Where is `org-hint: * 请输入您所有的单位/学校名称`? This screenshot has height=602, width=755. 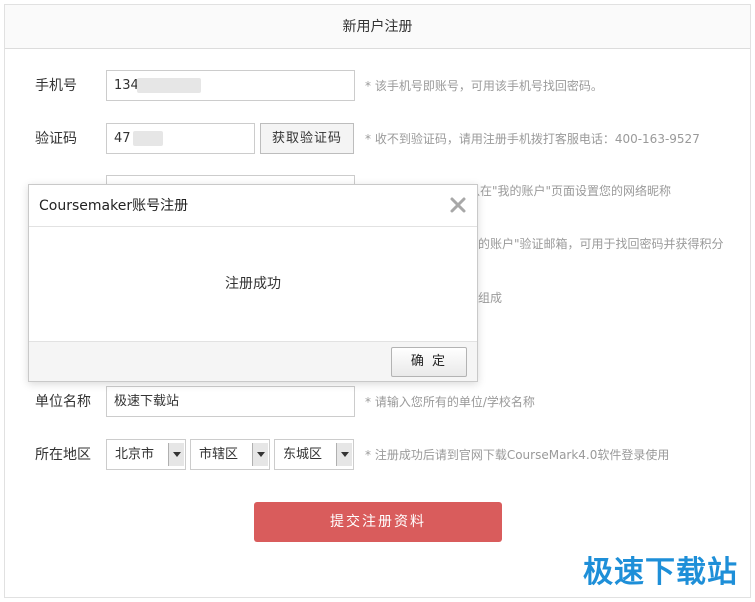 org-hint: * 请输入您所有的单位/学校名称 is located at coordinates (450, 402).